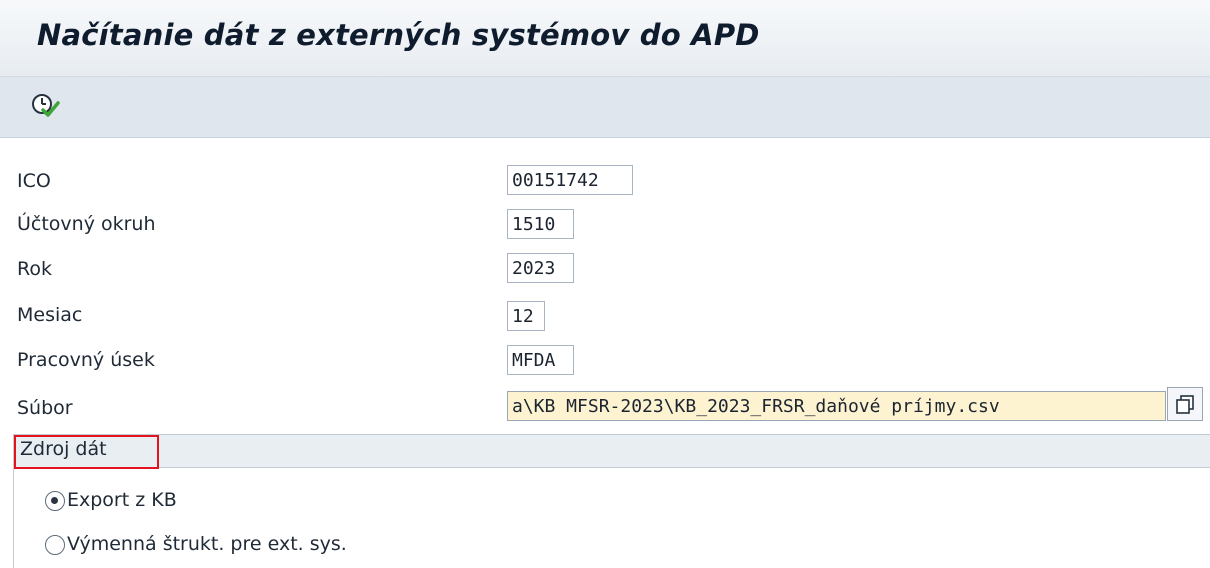  Describe the element at coordinates (86, 224) in the screenshot. I see `label-company-code: Účtovný okruh` at that location.